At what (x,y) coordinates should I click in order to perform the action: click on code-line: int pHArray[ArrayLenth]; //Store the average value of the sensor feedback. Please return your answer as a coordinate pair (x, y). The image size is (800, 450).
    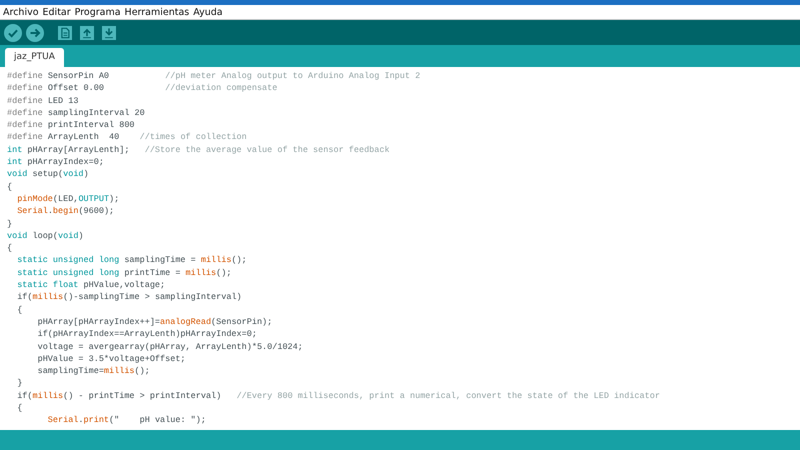
    Looking at the image, I should click on (199, 150).